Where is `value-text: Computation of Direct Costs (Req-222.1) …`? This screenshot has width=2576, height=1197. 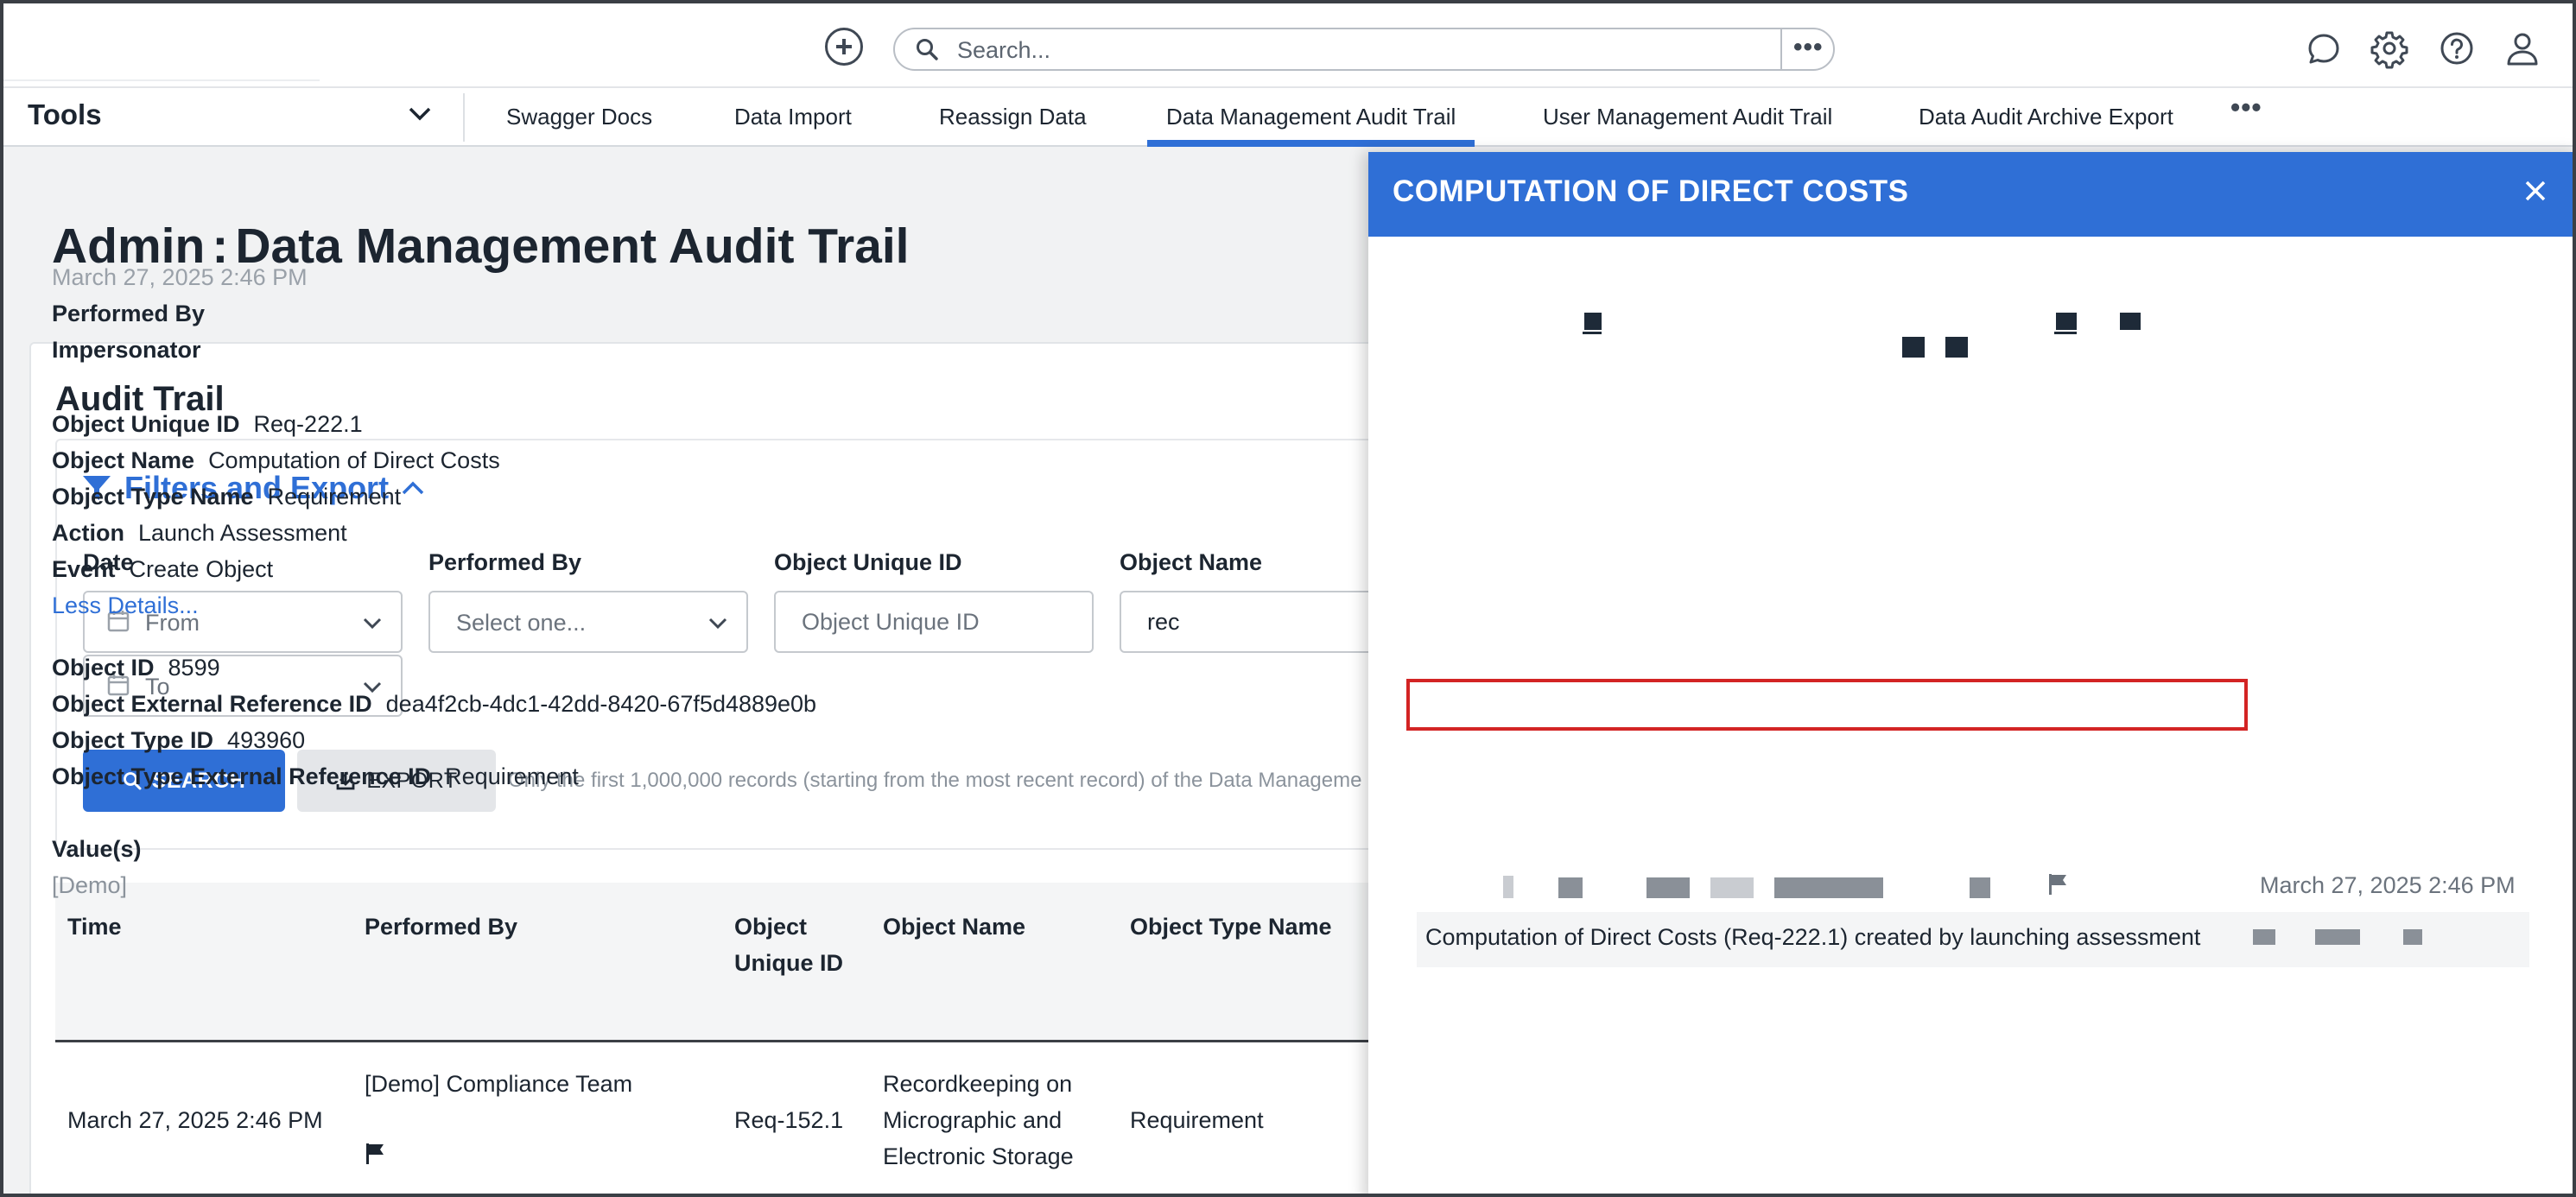 value-text: Computation of Direct Costs (Req-222.1) … is located at coordinates (1813, 937).